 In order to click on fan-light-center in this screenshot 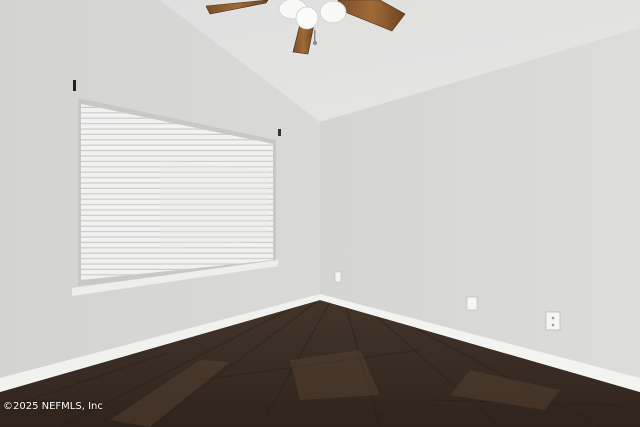, I will do `click(307, 18)`.